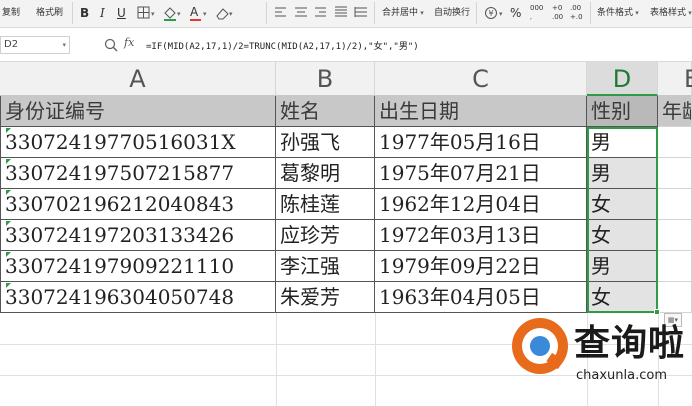  Describe the element at coordinates (671, 13) in the screenshot. I see `table-style-button: 表格样式 ▾` at that location.